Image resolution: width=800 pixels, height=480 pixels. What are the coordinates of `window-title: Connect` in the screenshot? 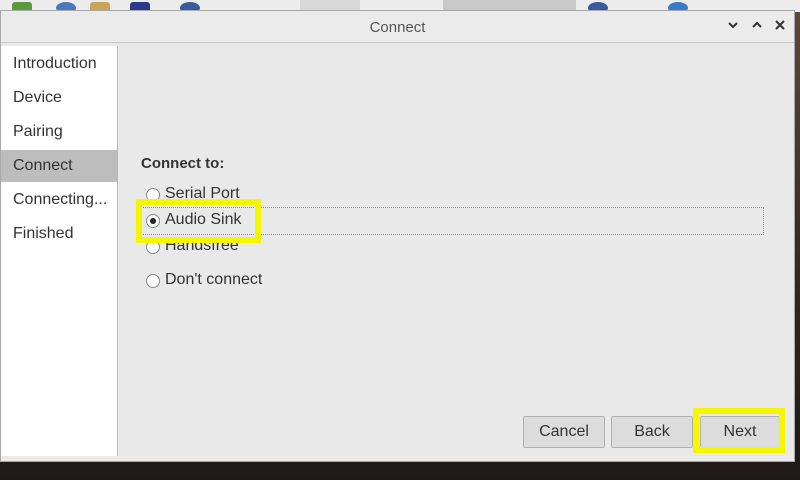 It's located at (397, 27).